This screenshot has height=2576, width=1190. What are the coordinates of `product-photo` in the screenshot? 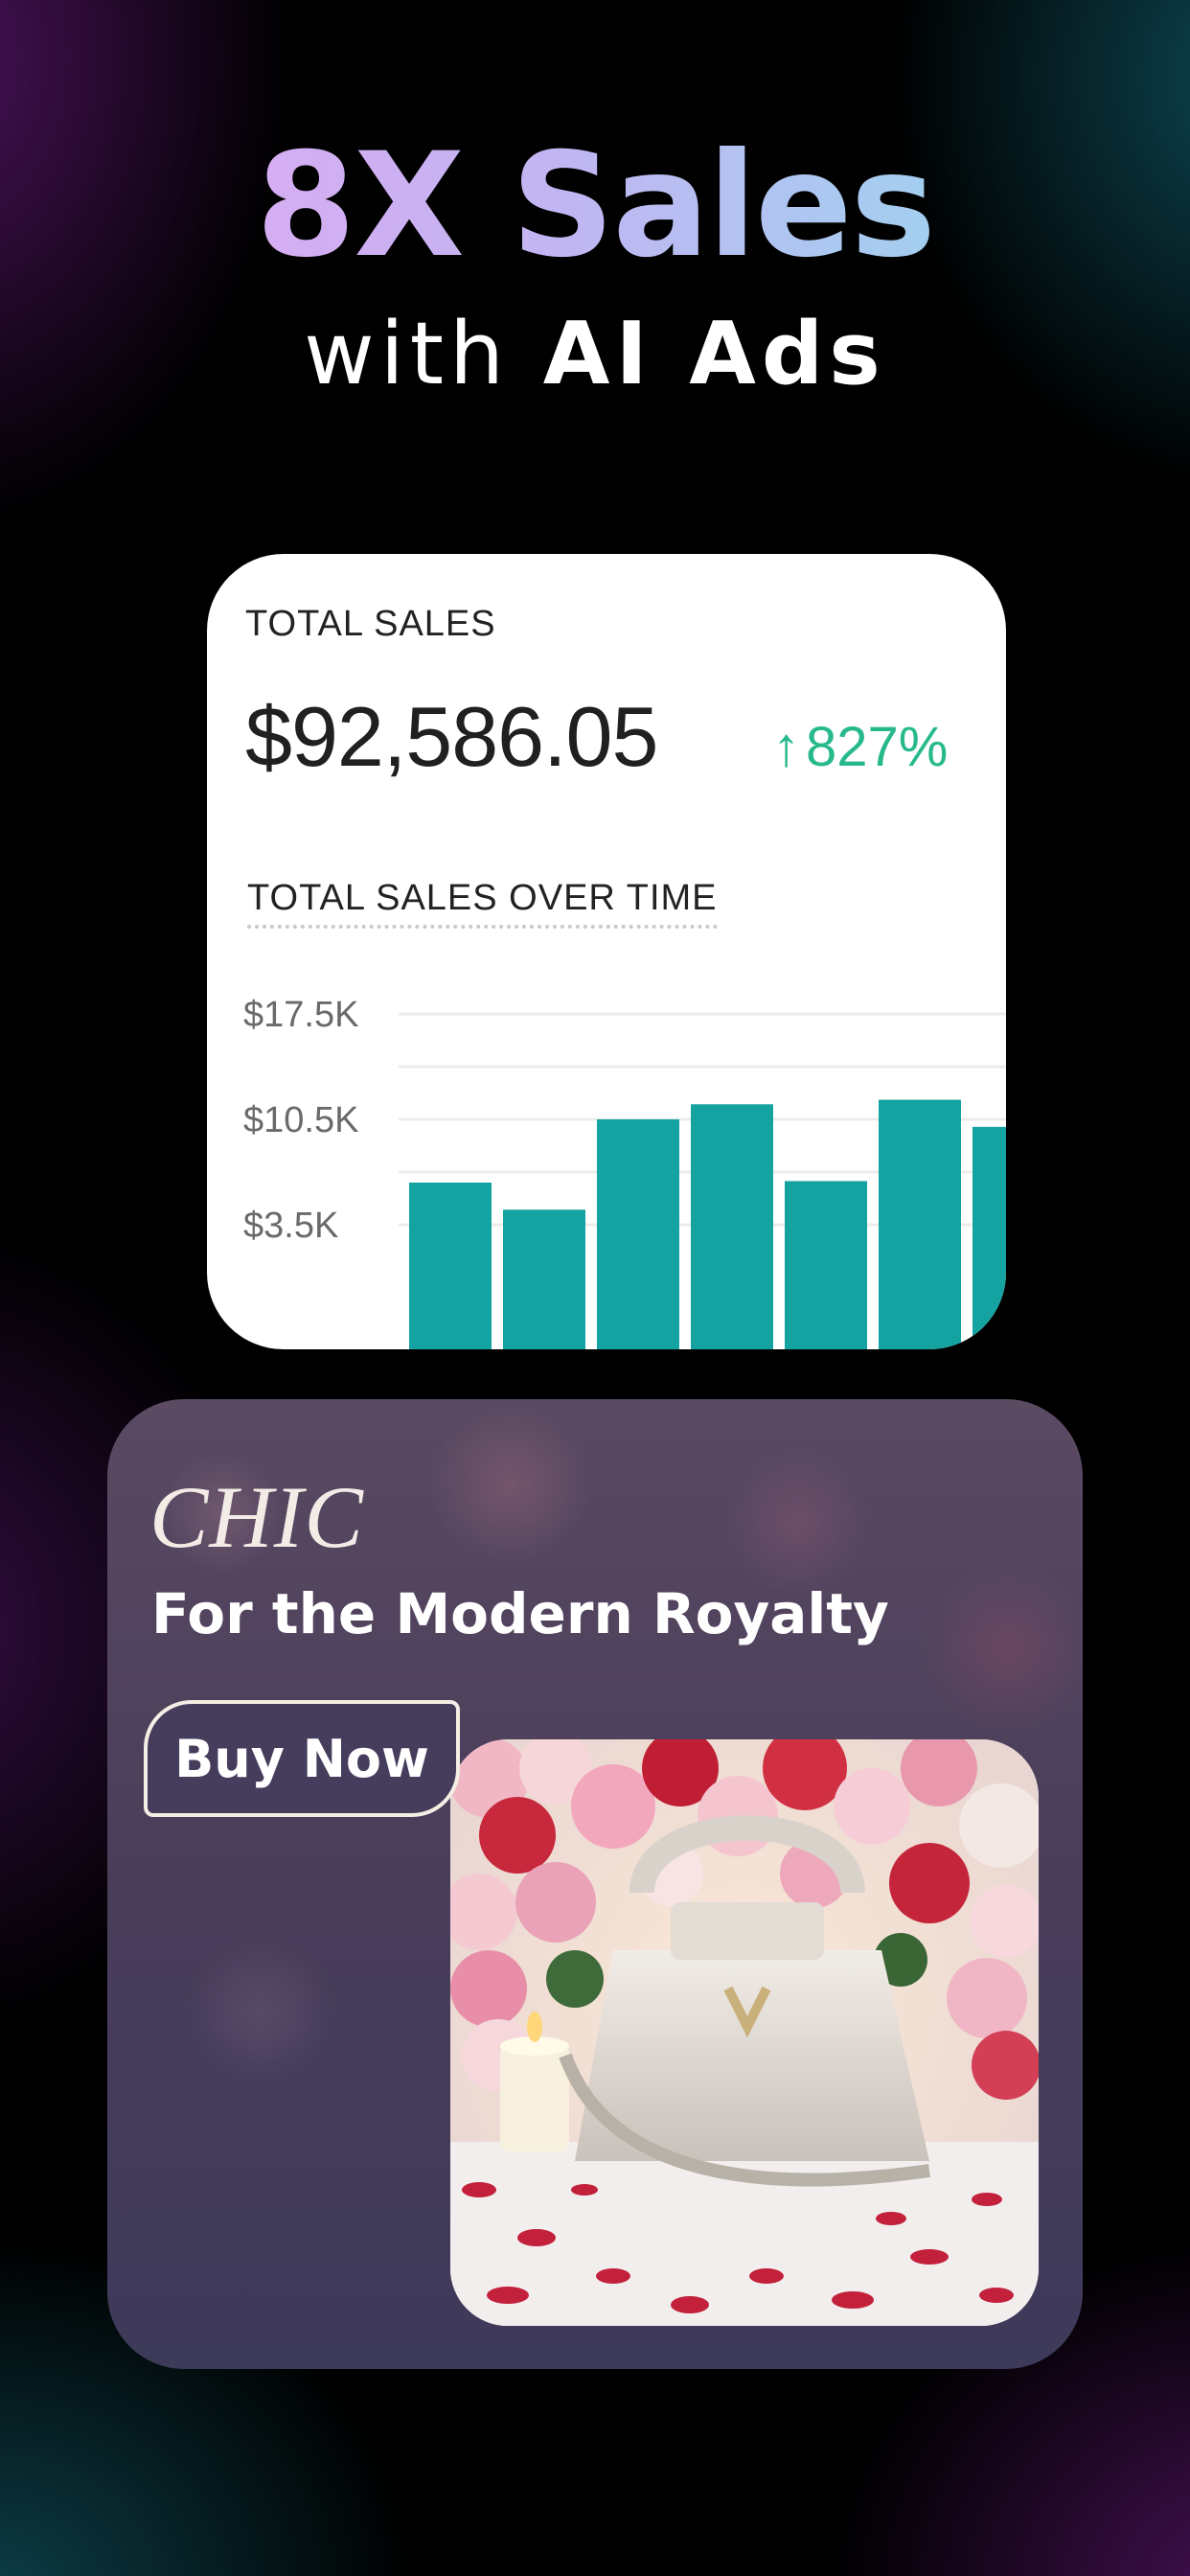 It's located at (745, 2032).